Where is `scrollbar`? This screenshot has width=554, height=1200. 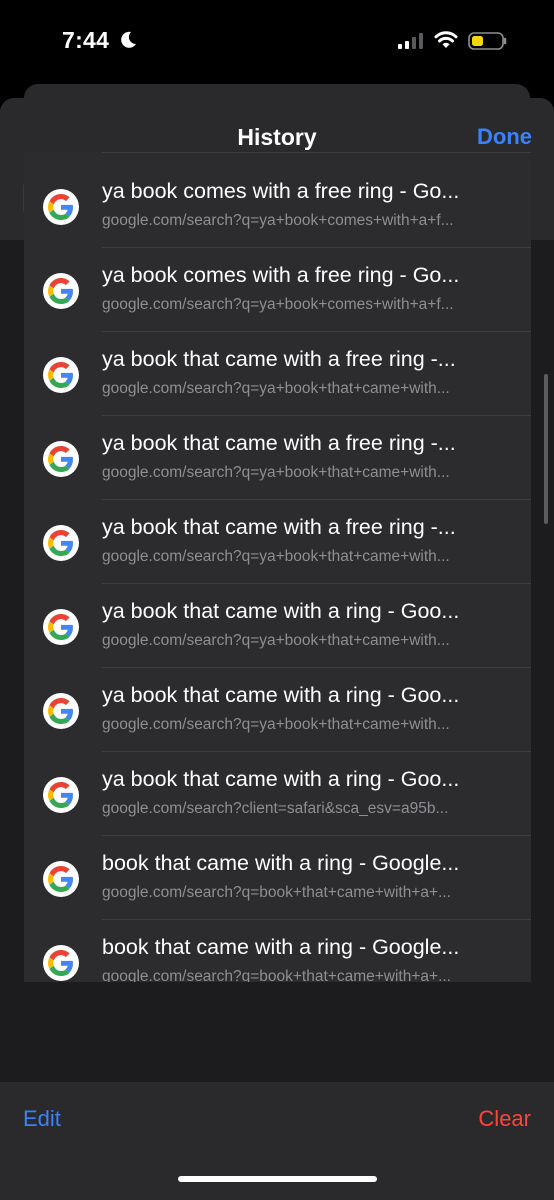
scrollbar is located at coordinates (546, 449).